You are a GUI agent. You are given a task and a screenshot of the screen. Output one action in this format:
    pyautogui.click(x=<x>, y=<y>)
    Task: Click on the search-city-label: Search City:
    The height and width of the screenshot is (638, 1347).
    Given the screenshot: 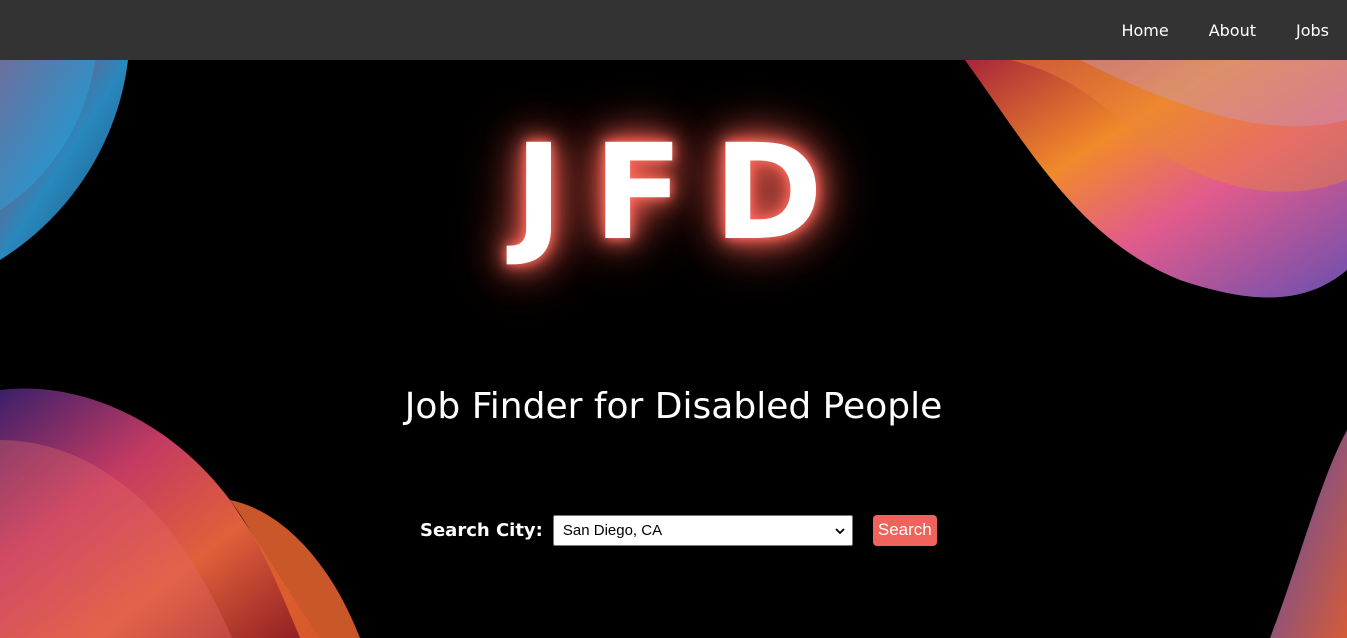 What is the action you would take?
    pyautogui.click(x=481, y=530)
    